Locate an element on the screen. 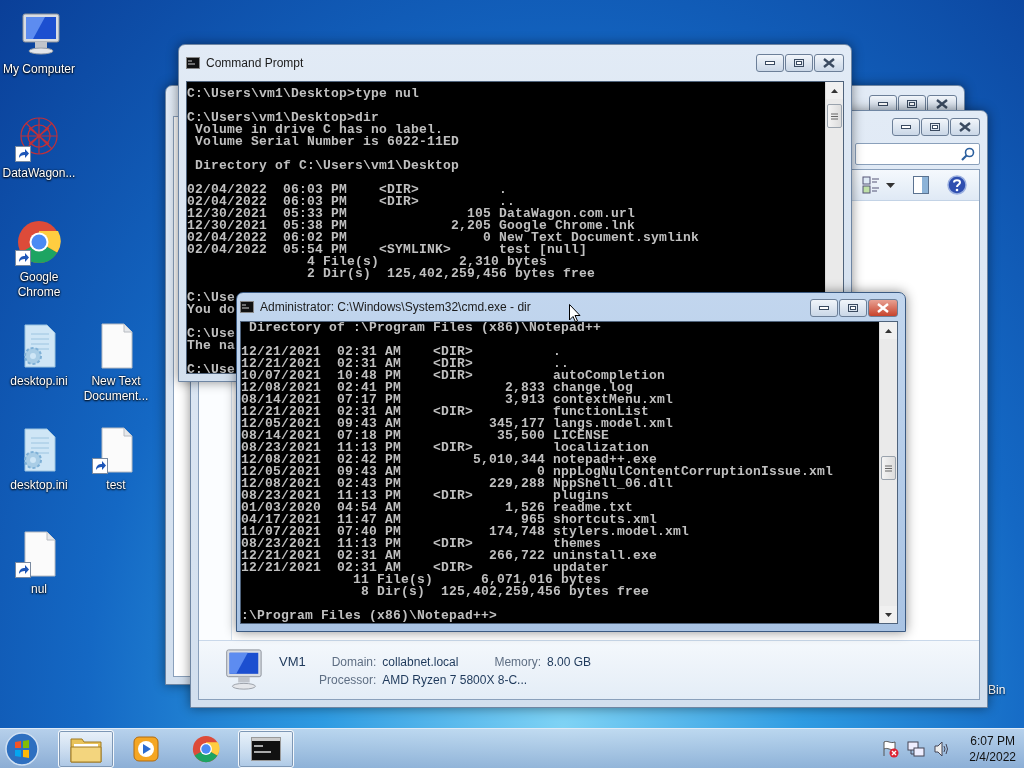  chrome-icon is located at coordinates (206, 748).